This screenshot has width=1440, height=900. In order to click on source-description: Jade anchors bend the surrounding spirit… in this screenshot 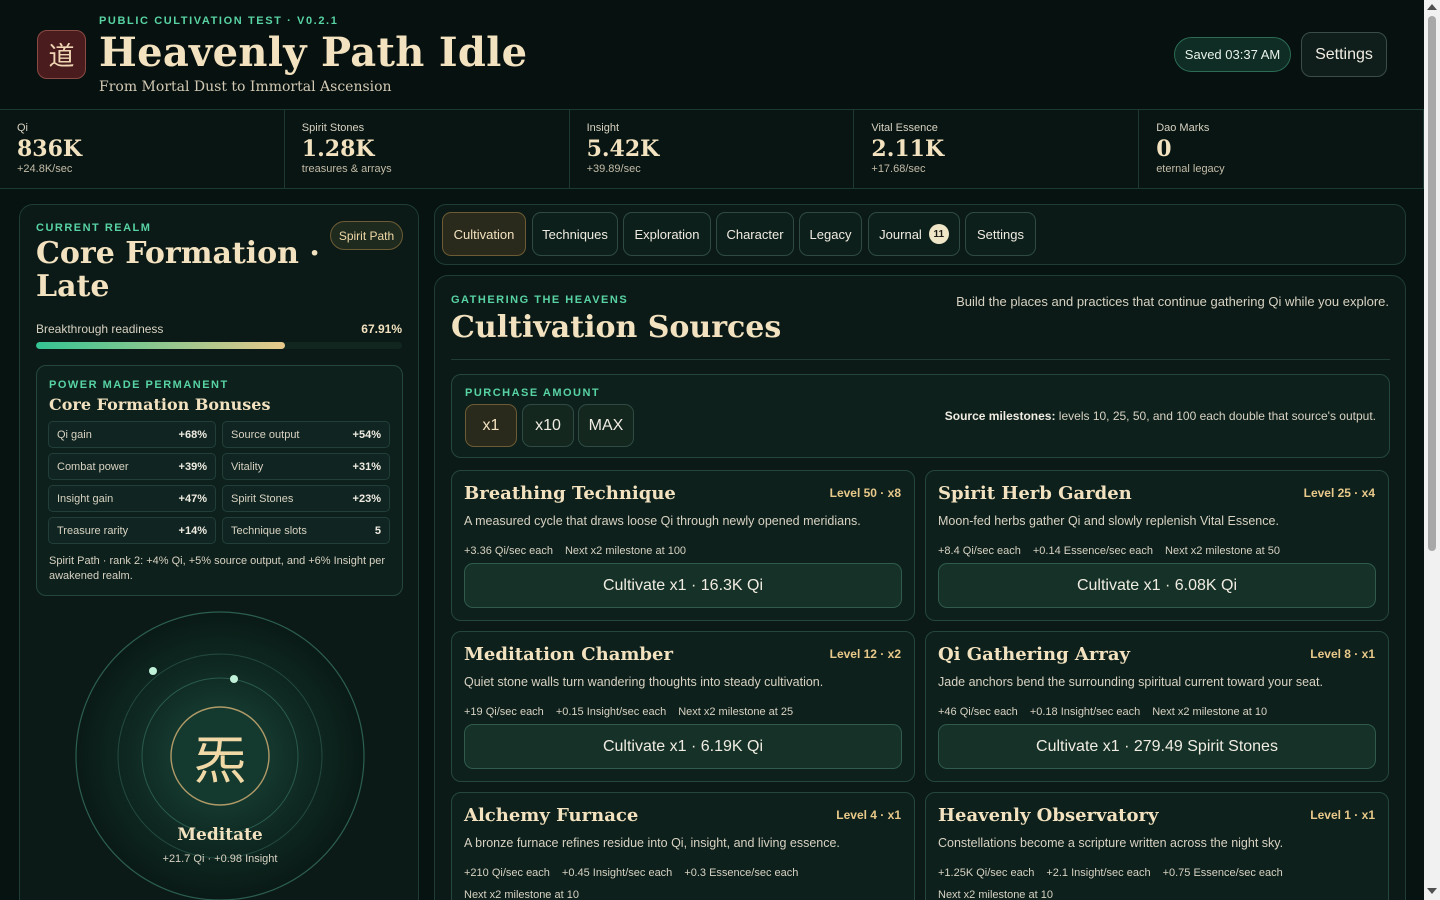, I will do `click(1130, 682)`.